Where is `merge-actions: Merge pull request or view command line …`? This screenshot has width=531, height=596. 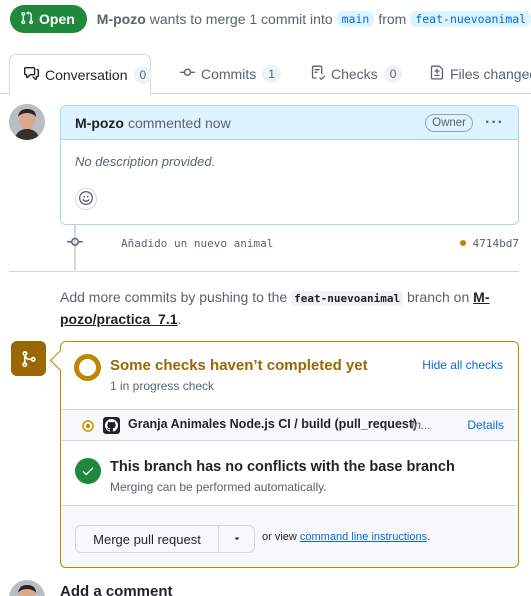 merge-actions: Merge pull request or view command line … is located at coordinates (289, 536).